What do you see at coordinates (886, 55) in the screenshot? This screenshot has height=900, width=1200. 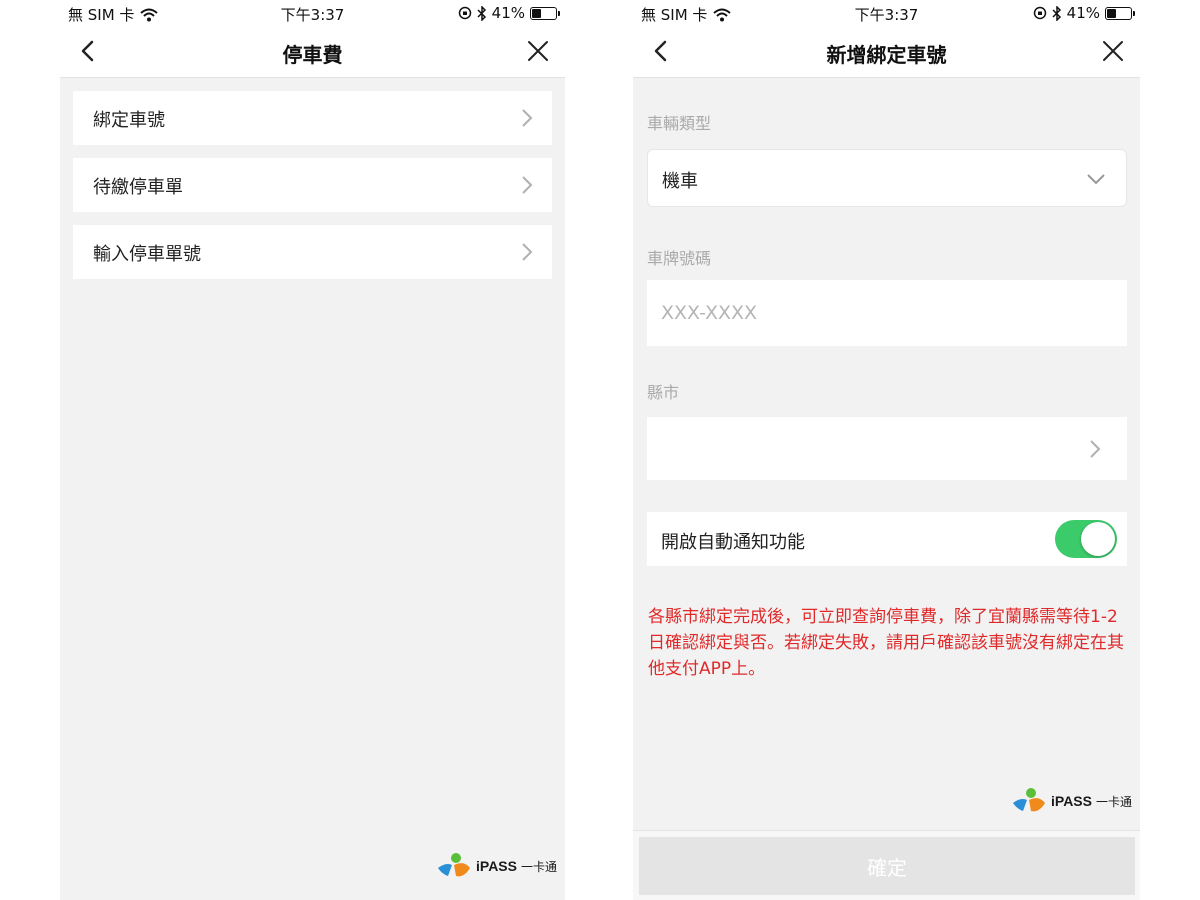 I see `page-title: 新增綁定車號` at bounding box center [886, 55].